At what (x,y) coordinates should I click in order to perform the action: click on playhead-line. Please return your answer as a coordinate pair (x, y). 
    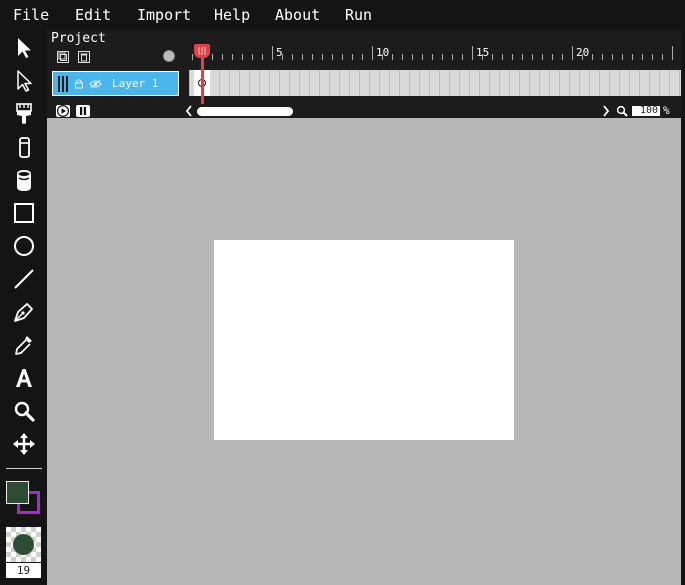
    Looking at the image, I should click on (202, 80).